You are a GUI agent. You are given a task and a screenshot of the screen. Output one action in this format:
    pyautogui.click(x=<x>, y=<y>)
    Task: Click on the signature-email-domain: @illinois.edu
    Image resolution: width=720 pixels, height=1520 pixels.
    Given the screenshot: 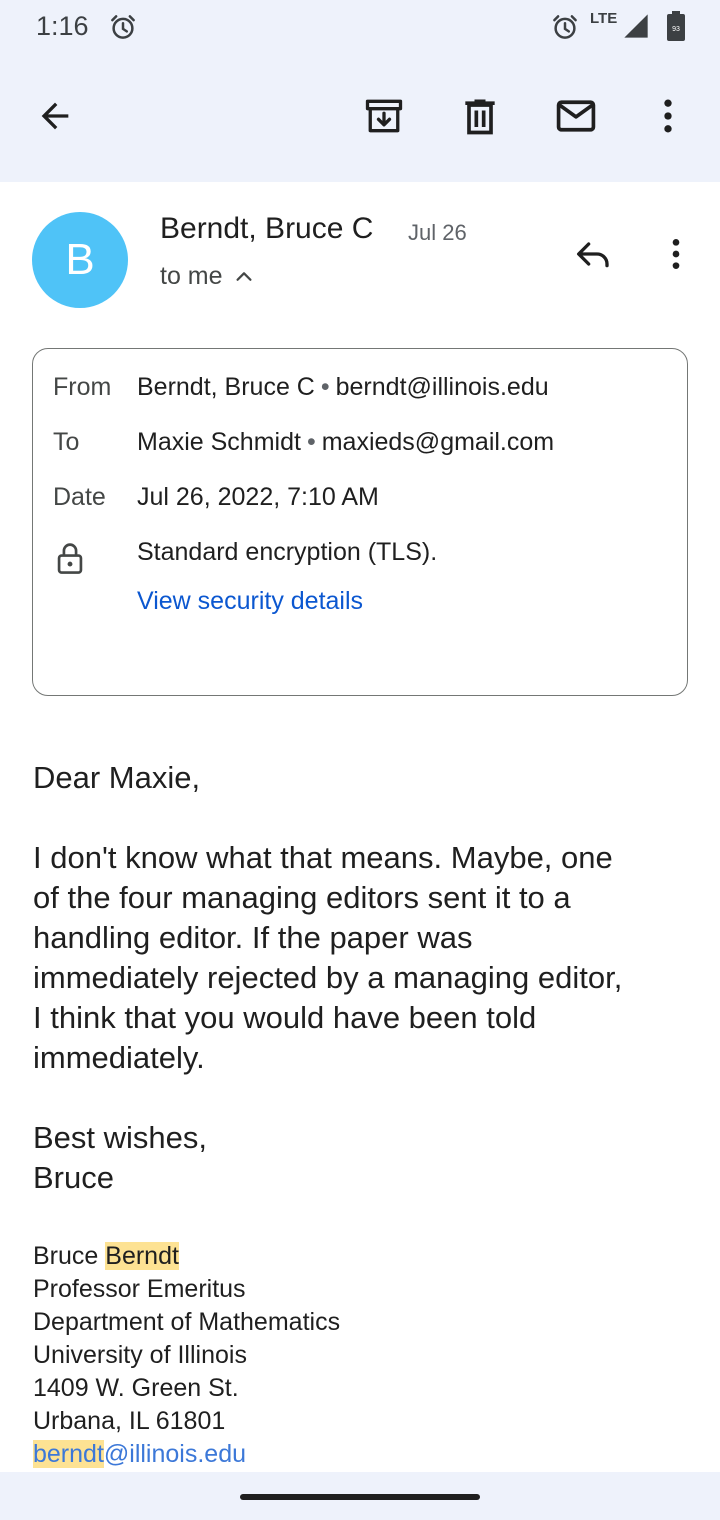 What is the action you would take?
    pyautogui.click(x=175, y=1454)
    